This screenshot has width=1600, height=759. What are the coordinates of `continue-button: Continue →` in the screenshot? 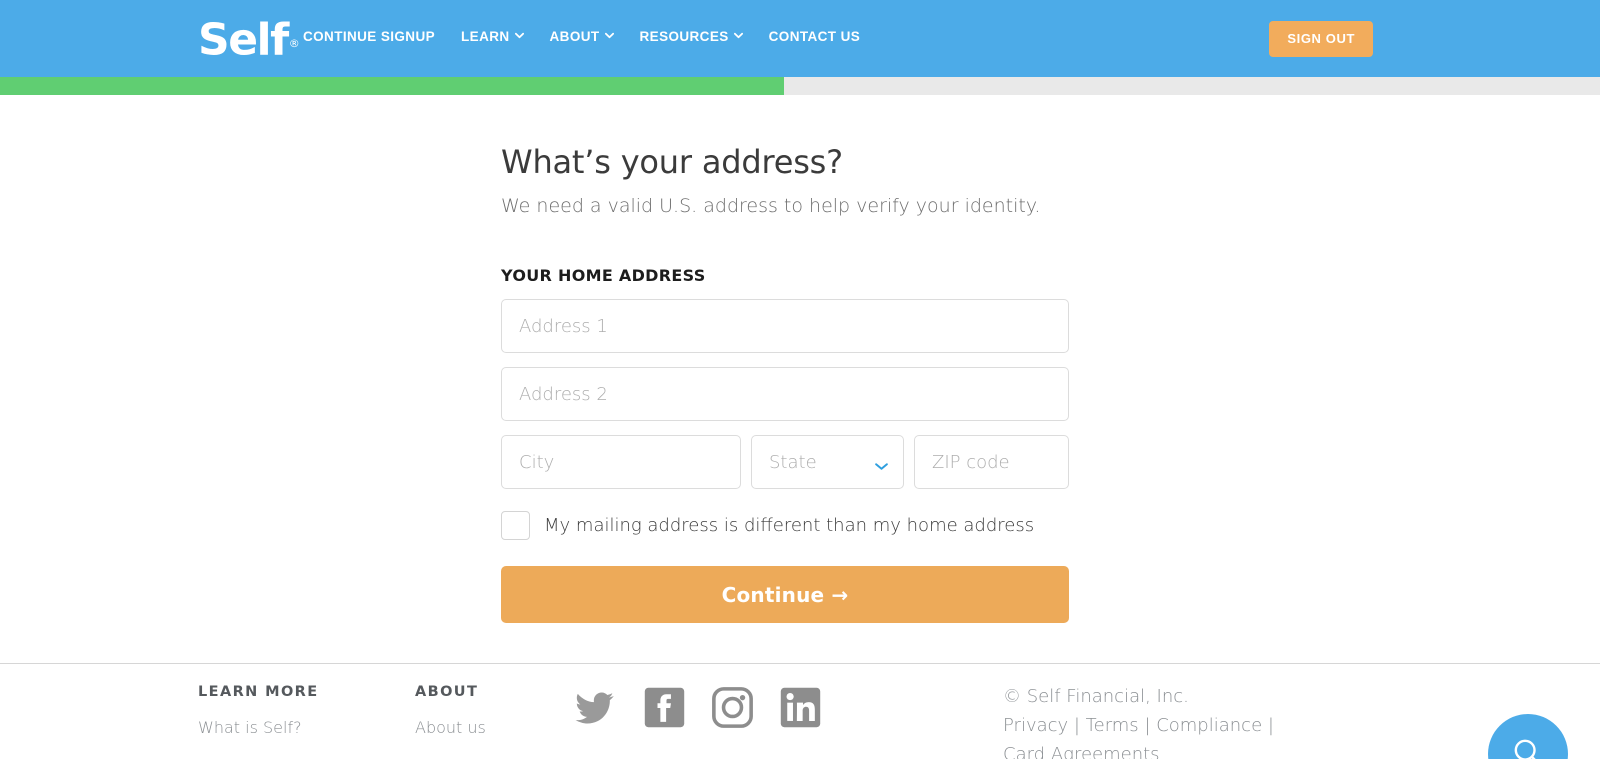 It's located at (785, 594).